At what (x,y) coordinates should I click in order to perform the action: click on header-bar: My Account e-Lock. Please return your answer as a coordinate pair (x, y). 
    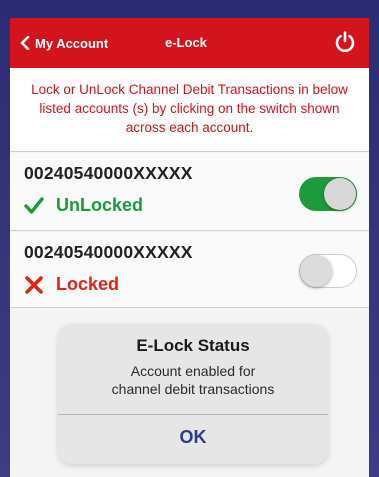
    Looking at the image, I should click on (189, 43).